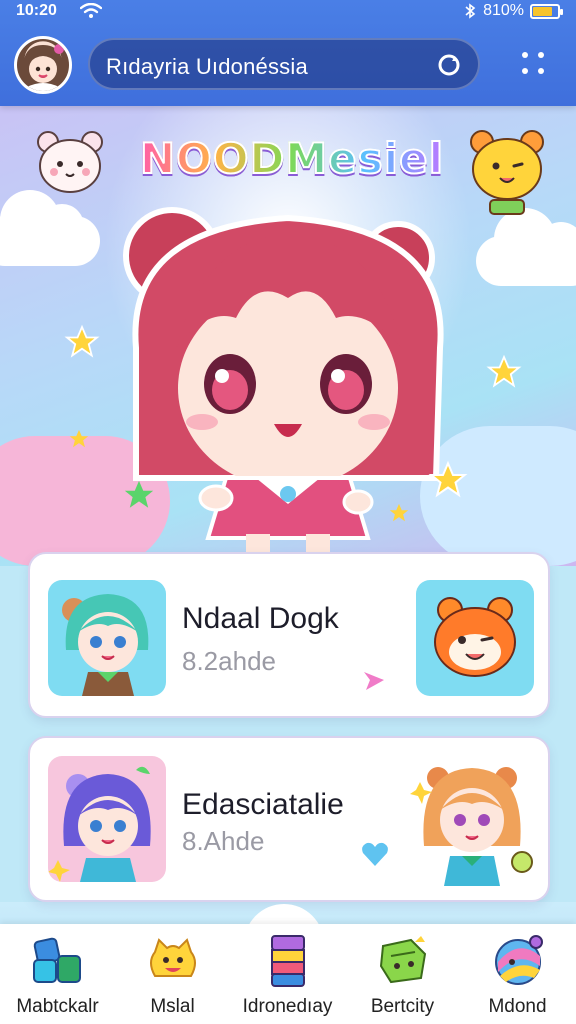 This screenshot has height=1024, width=576. Describe the element at coordinates (519, 960) in the screenshot. I see `rainbow-ball-icon` at that location.